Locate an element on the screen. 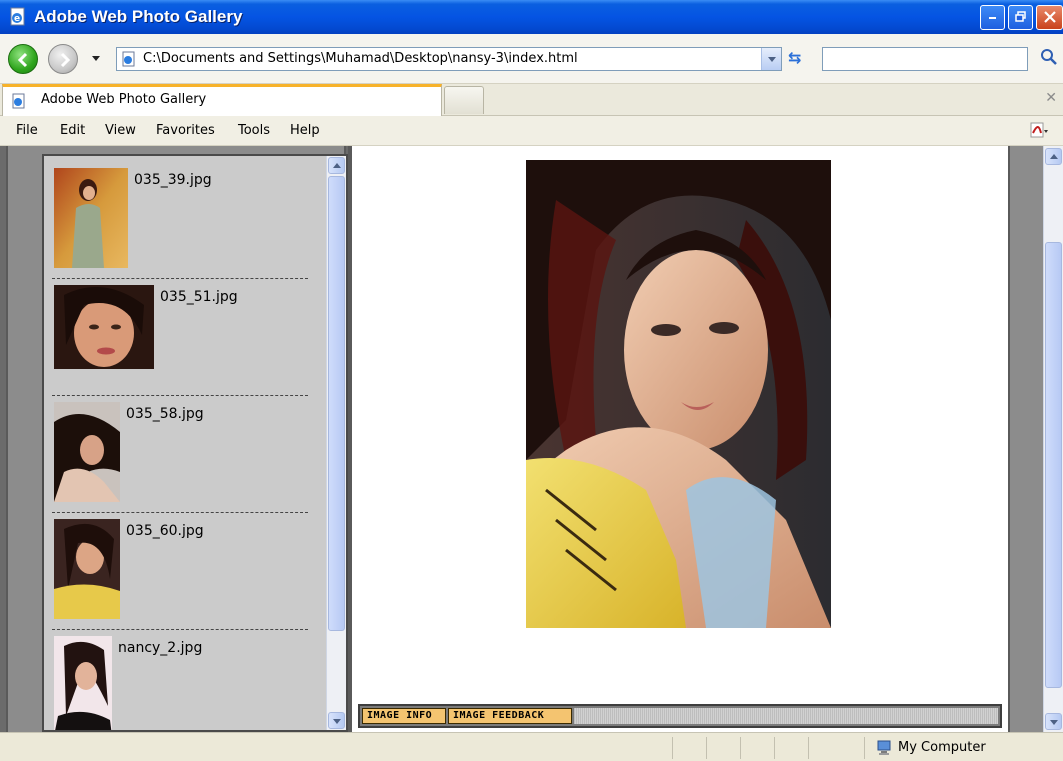 The width and height of the screenshot is (1063, 761). close-button is located at coordinates (1049, 17).